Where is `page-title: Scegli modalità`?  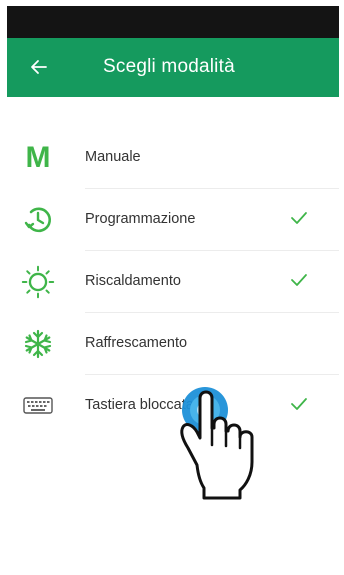
page-title: Scegli modalità is located at coordinates (169, 66).